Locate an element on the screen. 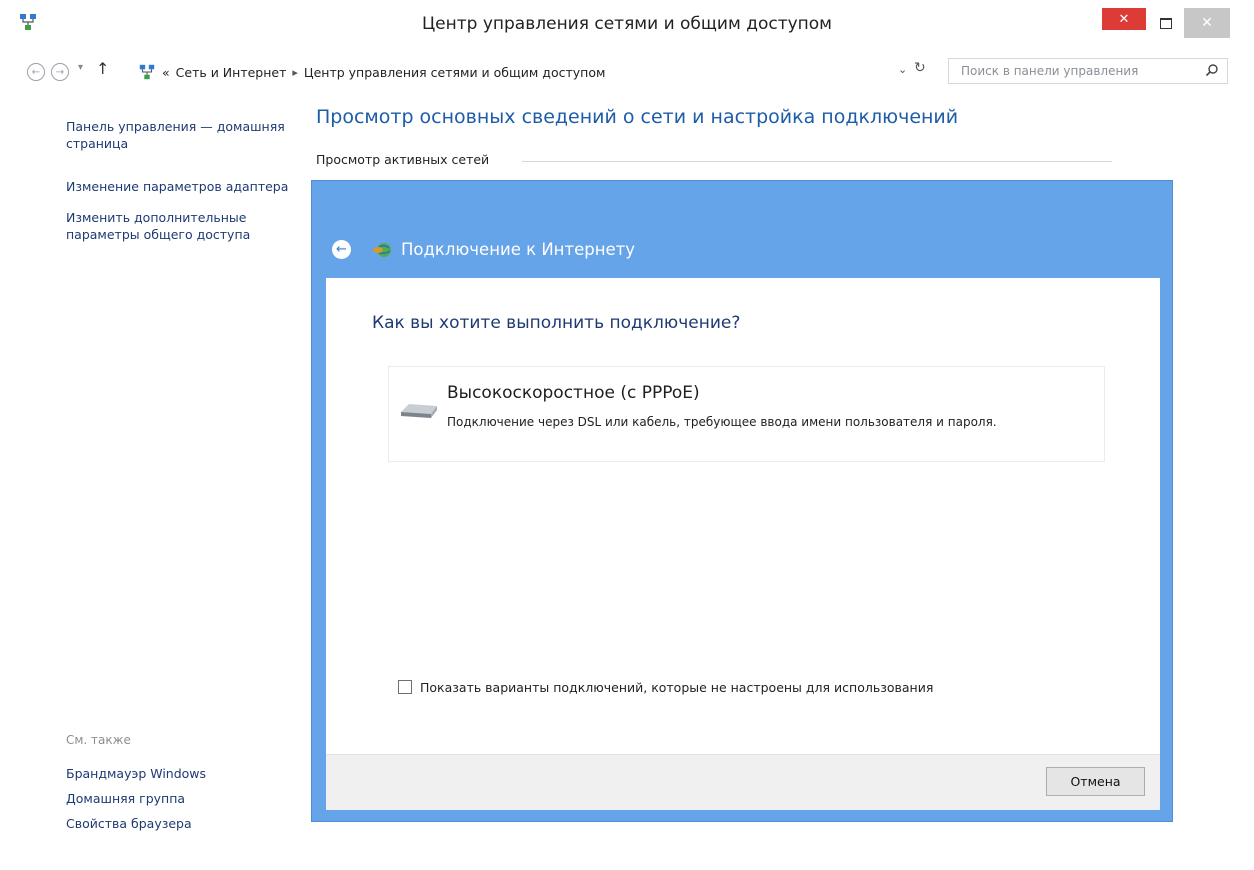  search-input: Поиск в панели управления is located at coordinates (1088, 71).